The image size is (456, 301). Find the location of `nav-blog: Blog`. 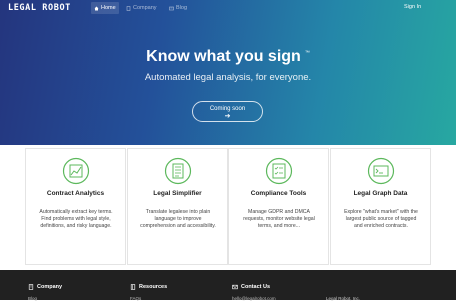

nav-blog: Blog is located at coordinates (178, 8).